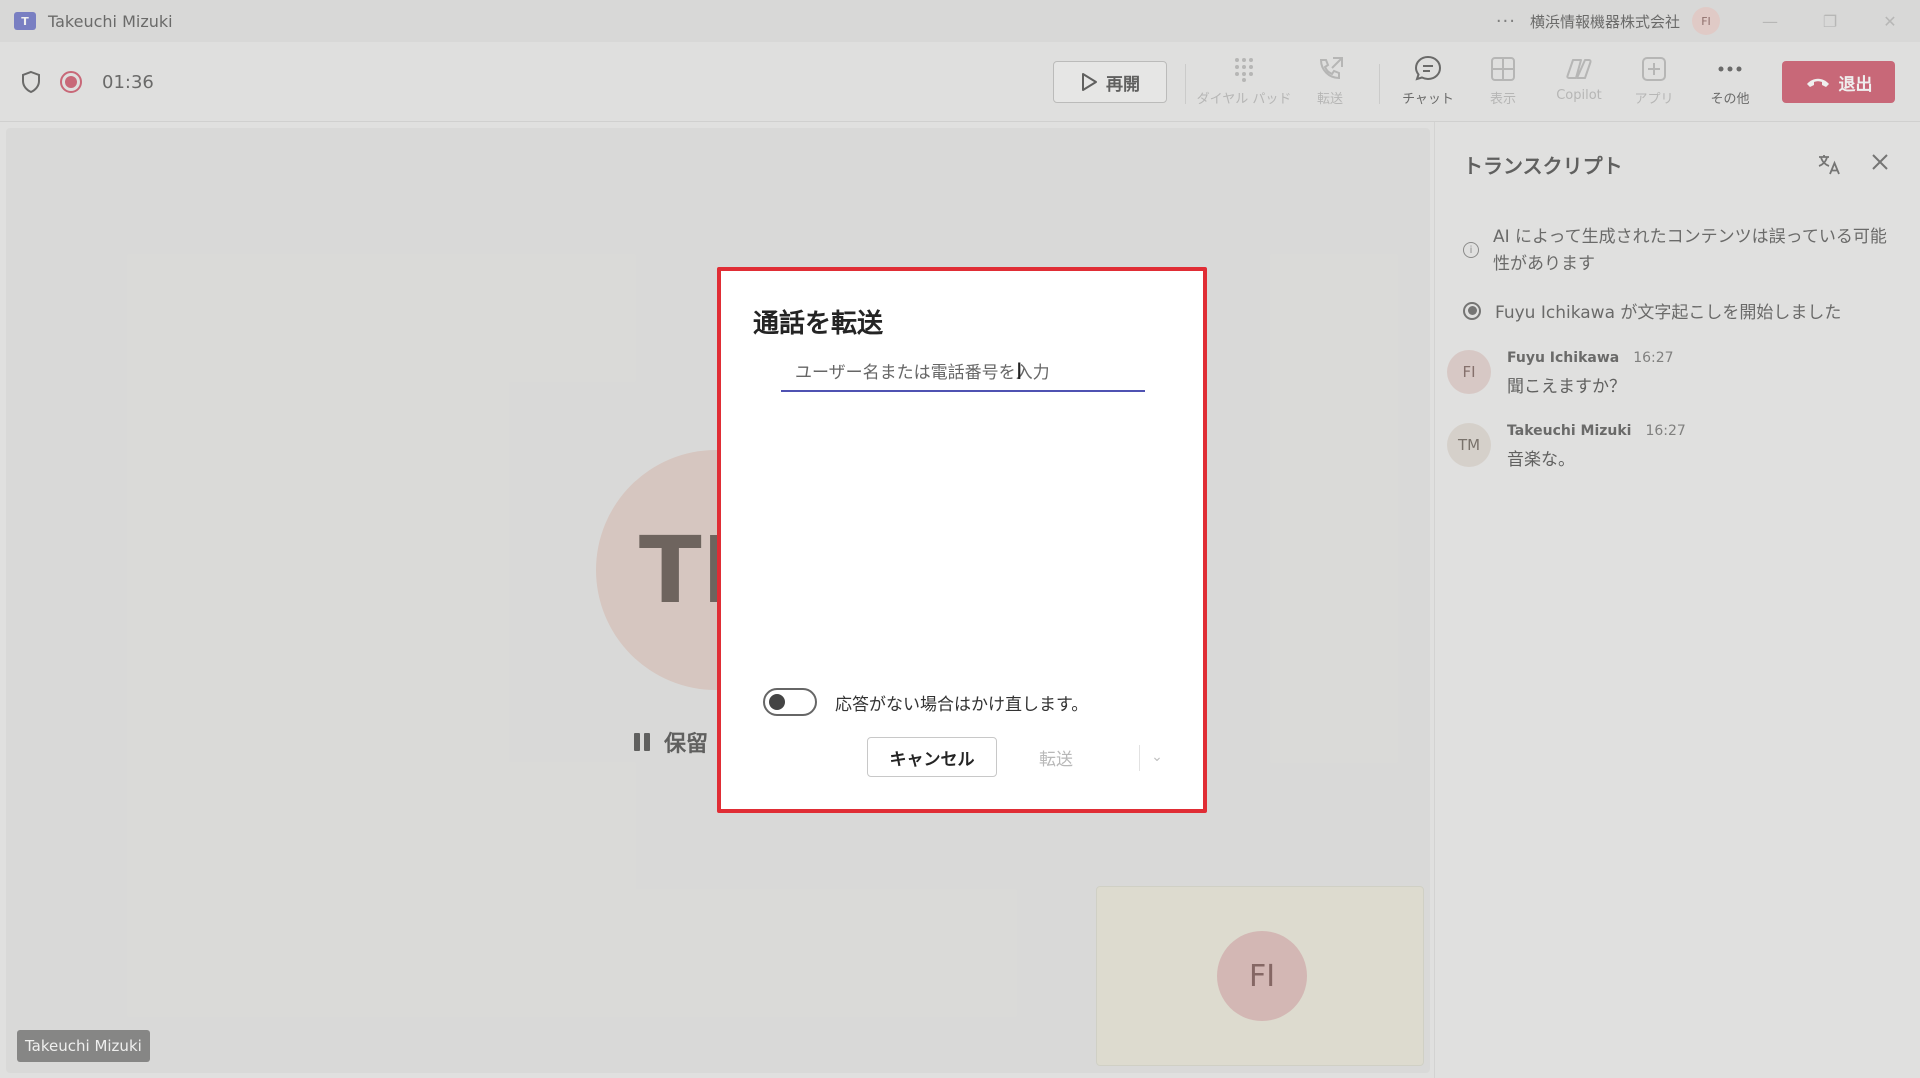 Image resolution: width=1920 pixels, height=1078 pixels. I want to click on cancel-button: キャンセル, so click(932, 757).